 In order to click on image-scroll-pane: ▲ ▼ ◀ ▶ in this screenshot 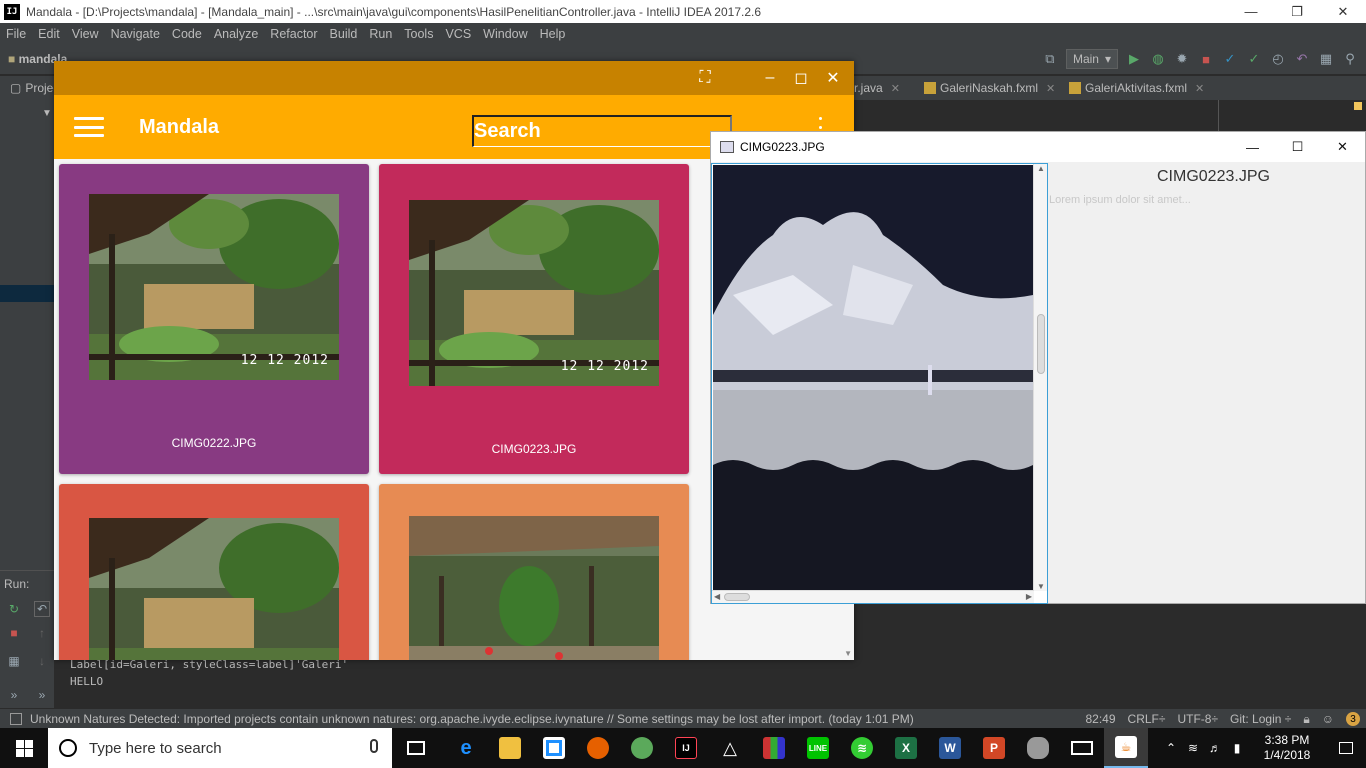, I will do `click(879, 383)`.